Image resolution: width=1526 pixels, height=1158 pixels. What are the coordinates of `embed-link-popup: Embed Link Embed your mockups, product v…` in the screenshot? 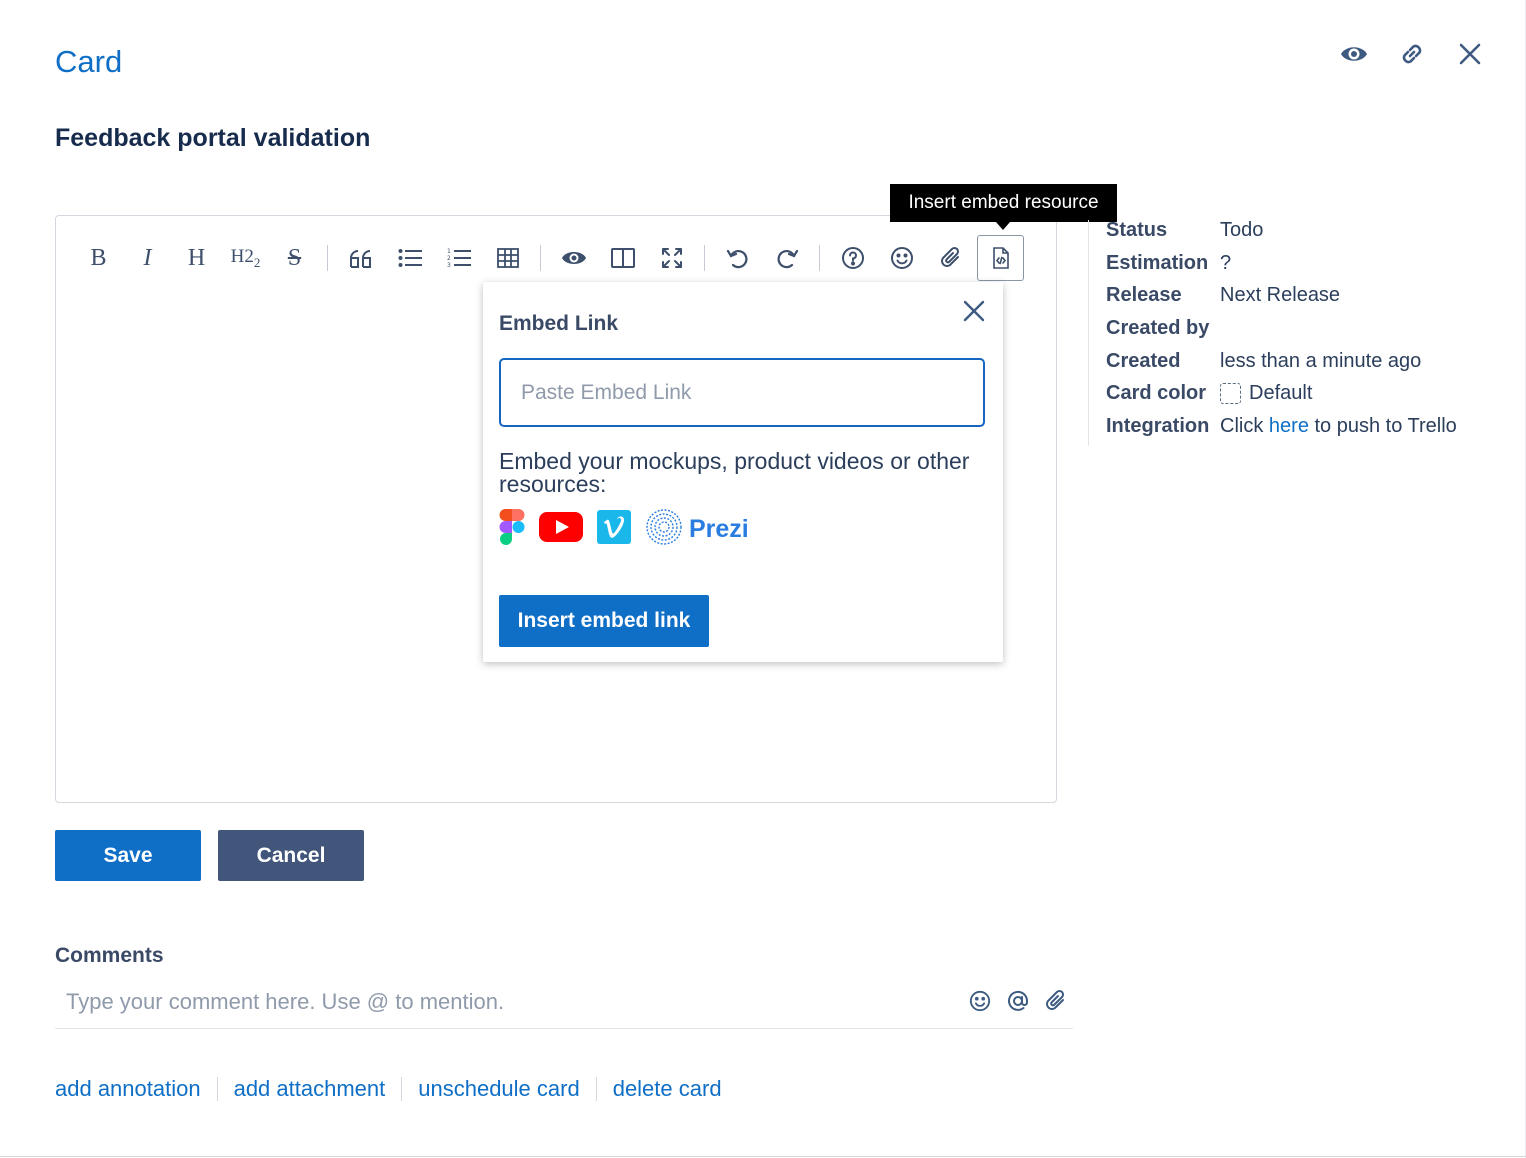 It's located at (743, 472).